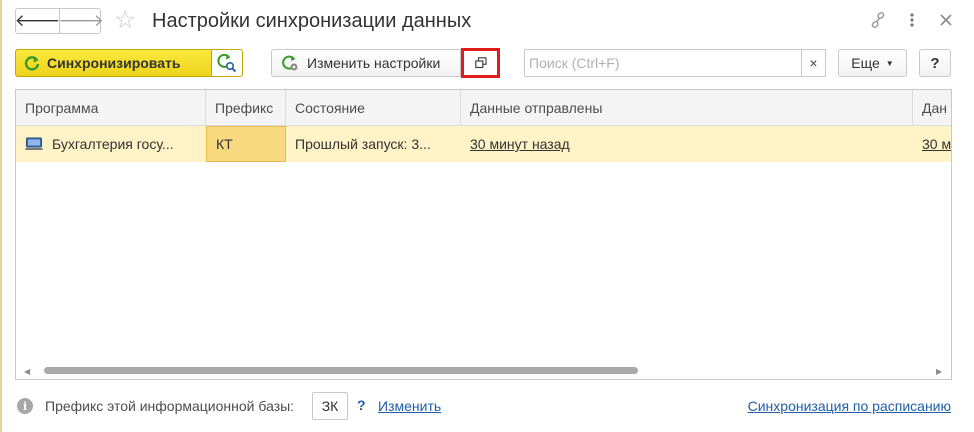 The width and height of the screenshot is (974, 432). Describe the element at coordinates (889, 63) in the screenshot. I see `caret-down-icon: ▼` at that location.